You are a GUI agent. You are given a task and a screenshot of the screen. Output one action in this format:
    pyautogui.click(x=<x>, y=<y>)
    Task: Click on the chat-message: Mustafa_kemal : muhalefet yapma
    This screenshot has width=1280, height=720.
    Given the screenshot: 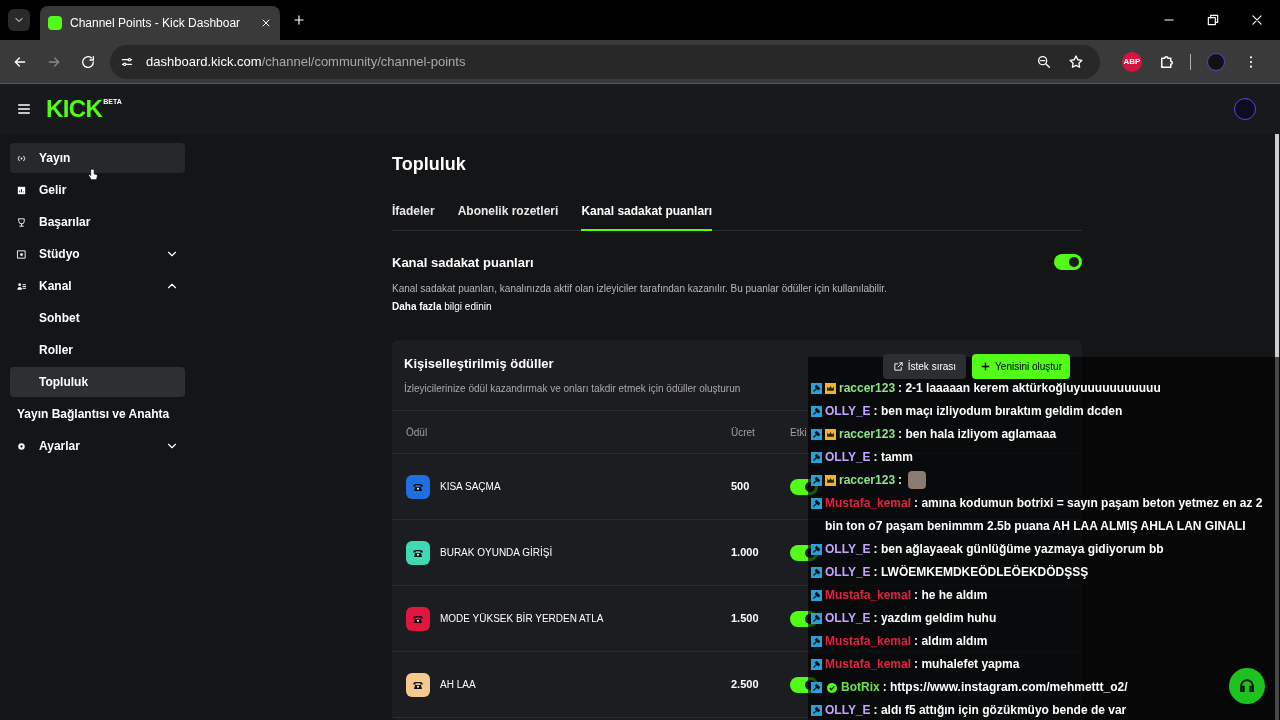 What is the action you would take?
    pyautogui.click(x=922, y=664)
    